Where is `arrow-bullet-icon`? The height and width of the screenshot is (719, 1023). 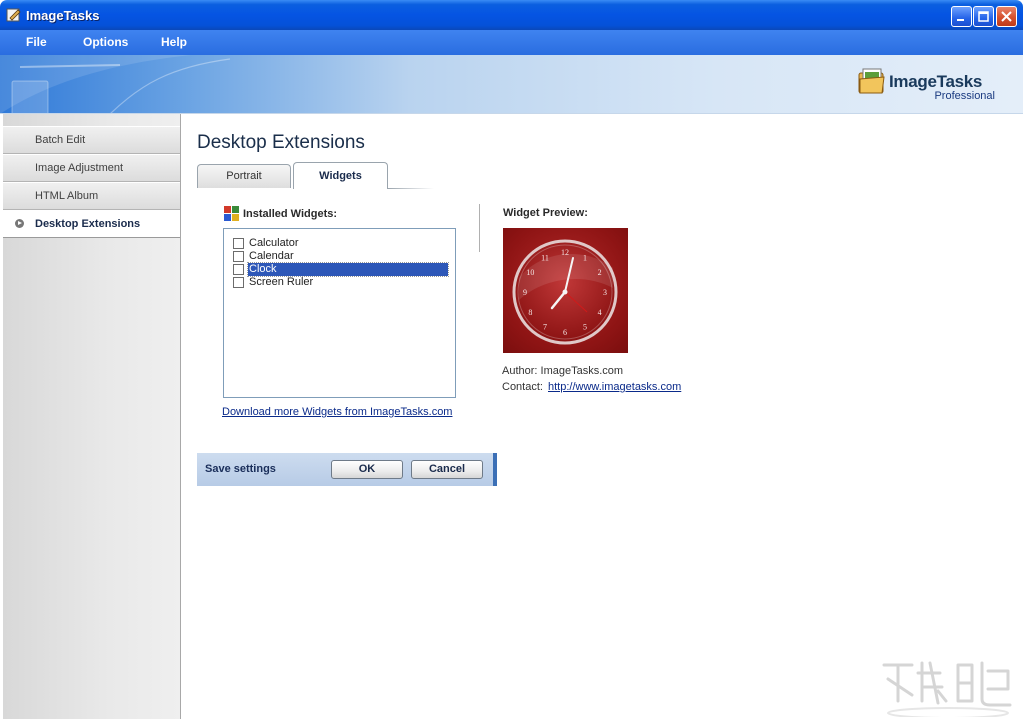
arrow-bullet-icon is located at coordinates (19, 223).